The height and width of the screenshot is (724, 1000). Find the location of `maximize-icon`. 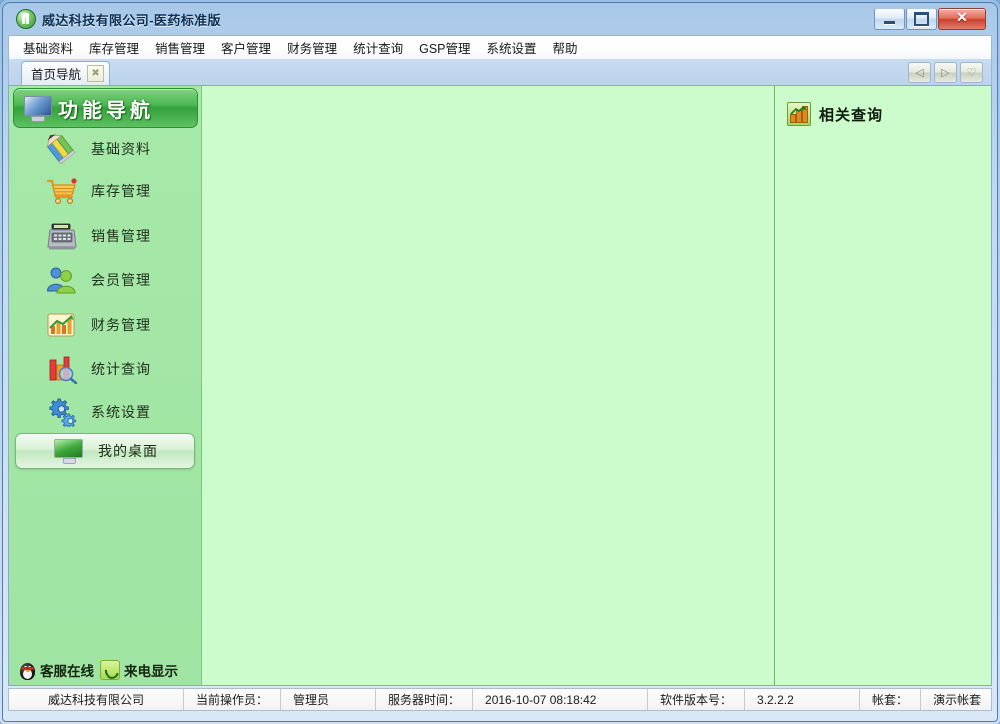

maximize-icon is located at coordinates (921, 19).